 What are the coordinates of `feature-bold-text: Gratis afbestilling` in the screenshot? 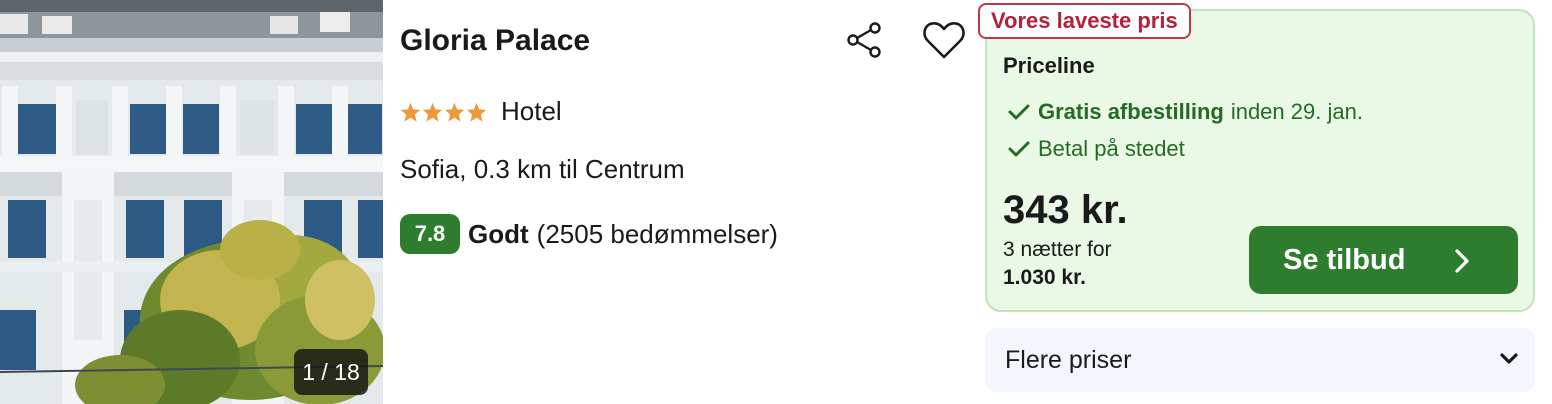 It's located at (1131, 111).